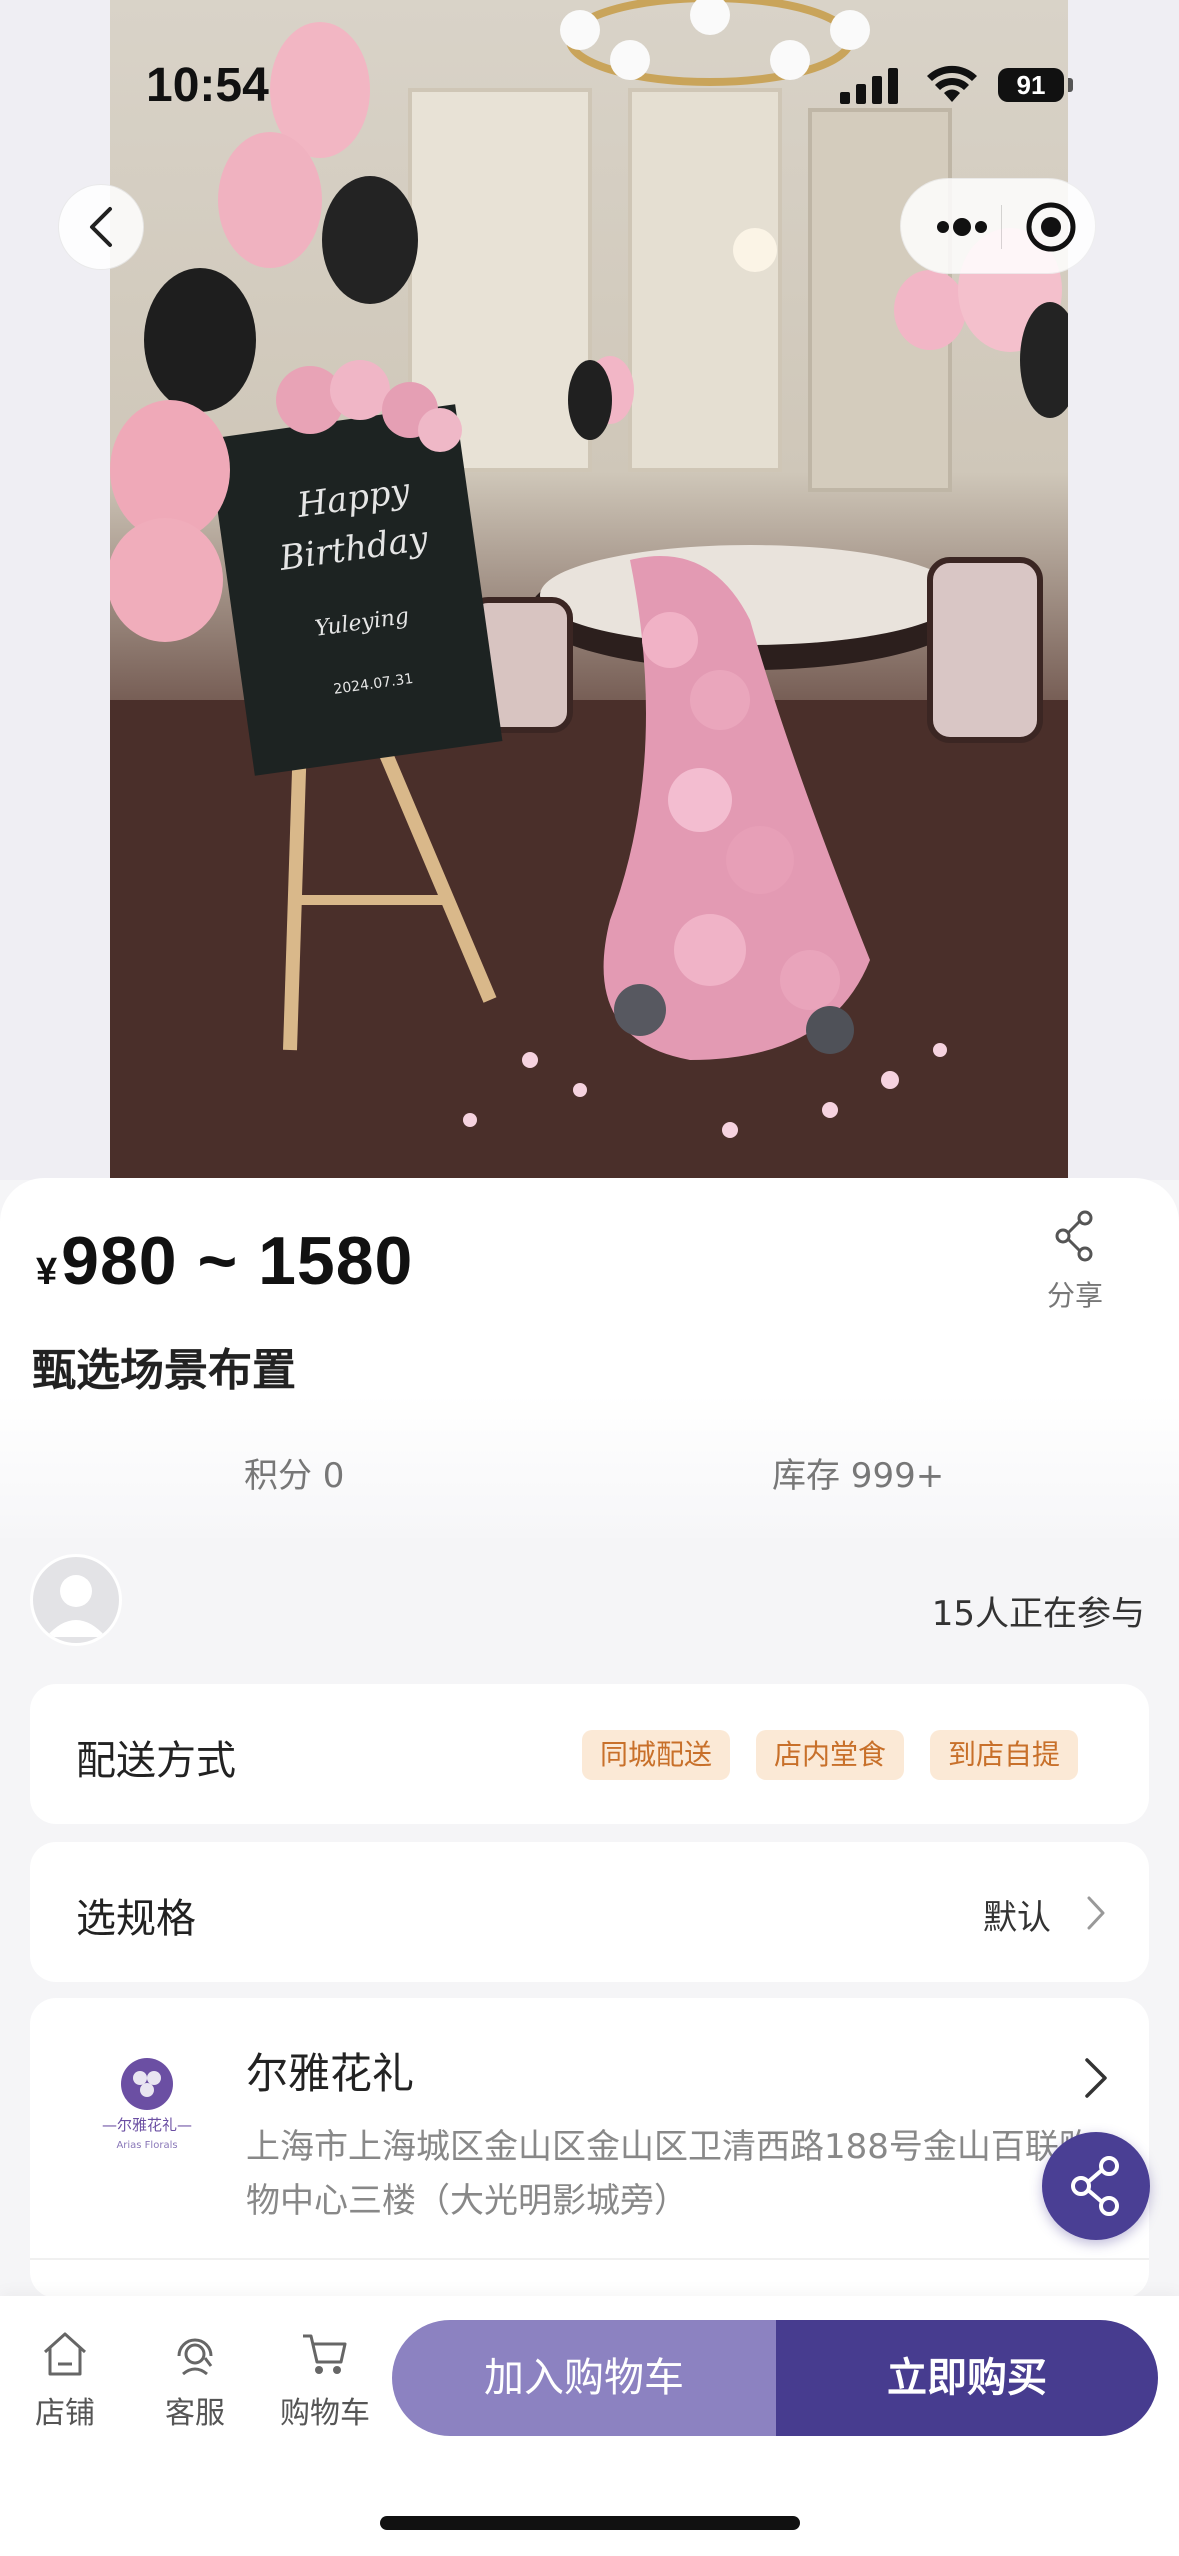 The width and height of the screenshot is (1179, 2556). What do you see at coordinates (589, 1912) in the screenshot?
I see `spec-selector: 选规格 默认` at bounding box center [589, 1912].